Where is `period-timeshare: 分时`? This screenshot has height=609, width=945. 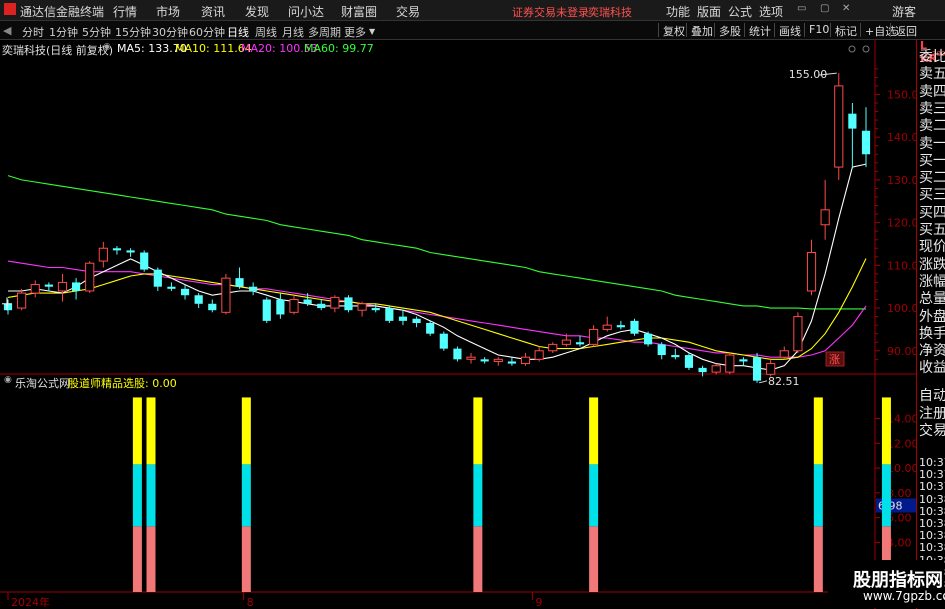
period-timeshare: 分时 is located at coordinates (33, 32).